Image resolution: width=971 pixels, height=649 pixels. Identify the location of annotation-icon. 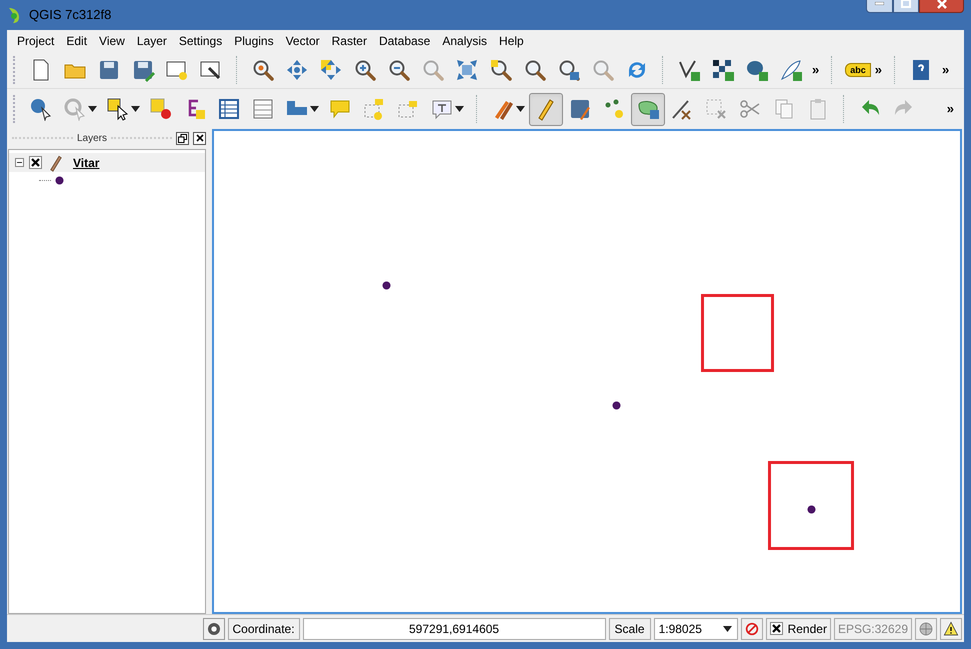
(374, 109).